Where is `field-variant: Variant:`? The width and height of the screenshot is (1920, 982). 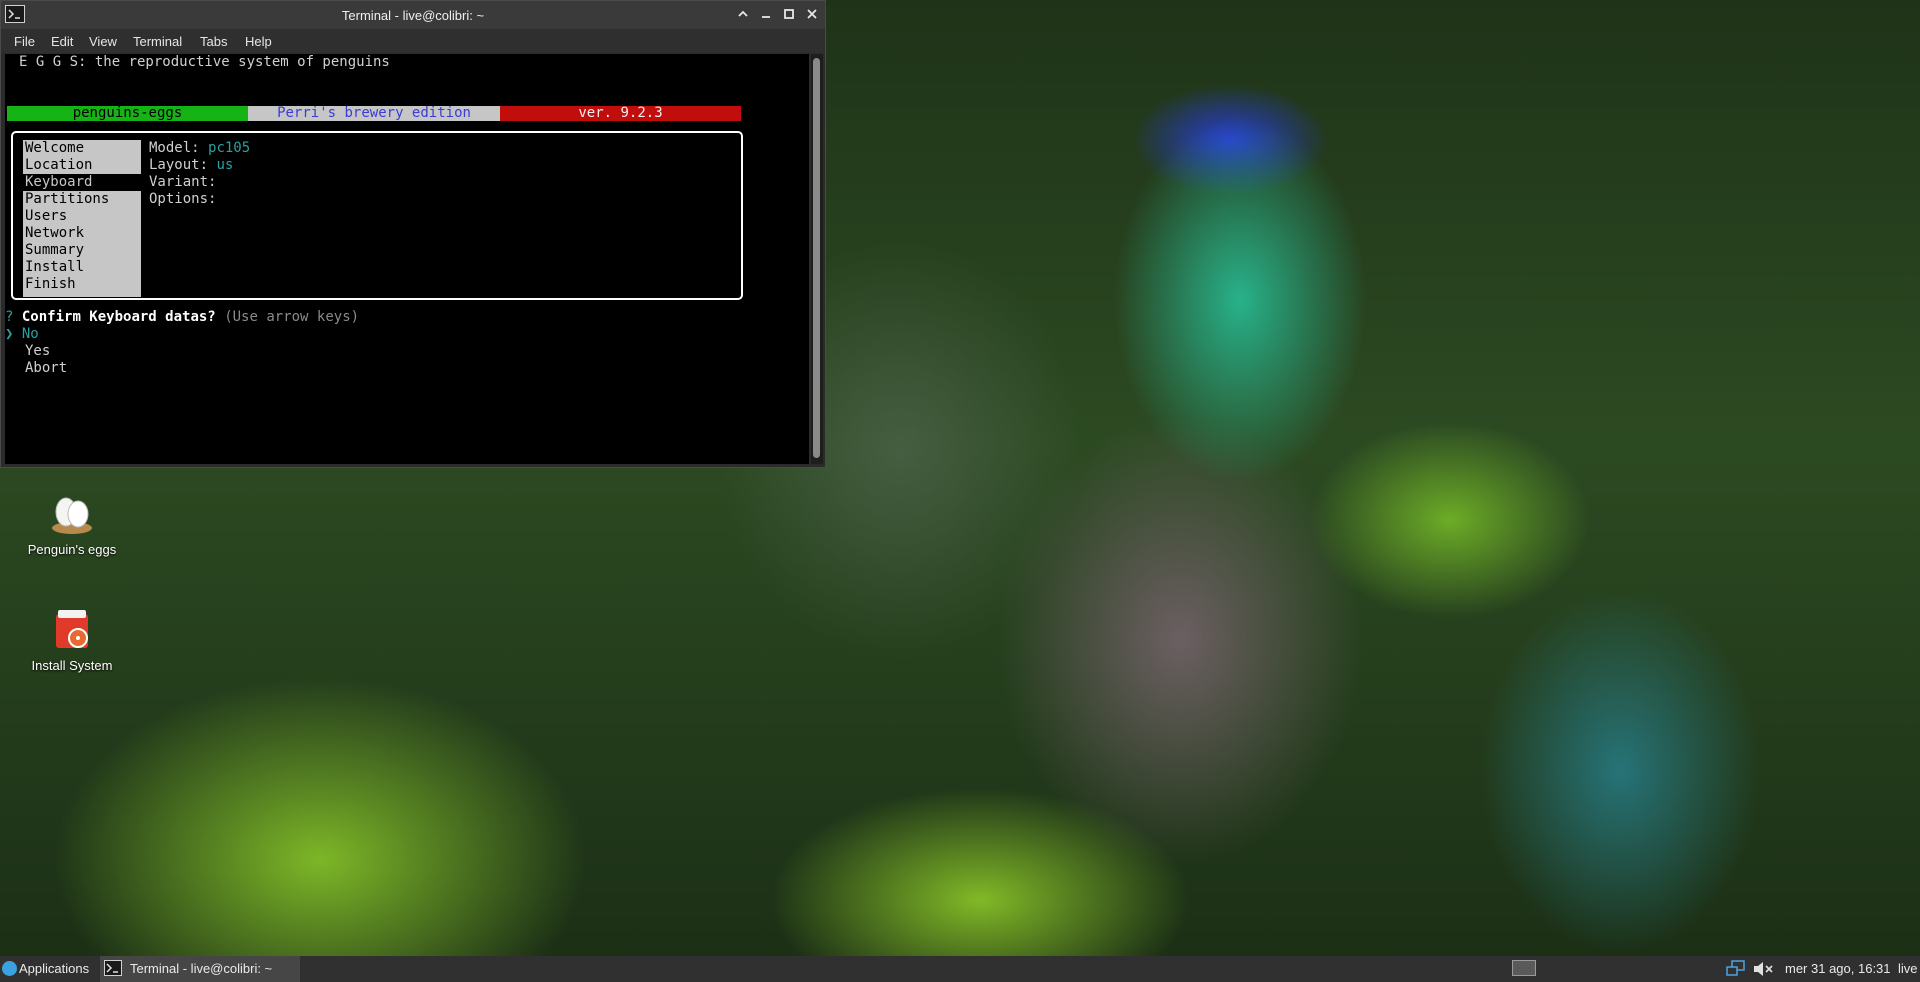 field-variant: Variant: is located at coordinates (182, 182).